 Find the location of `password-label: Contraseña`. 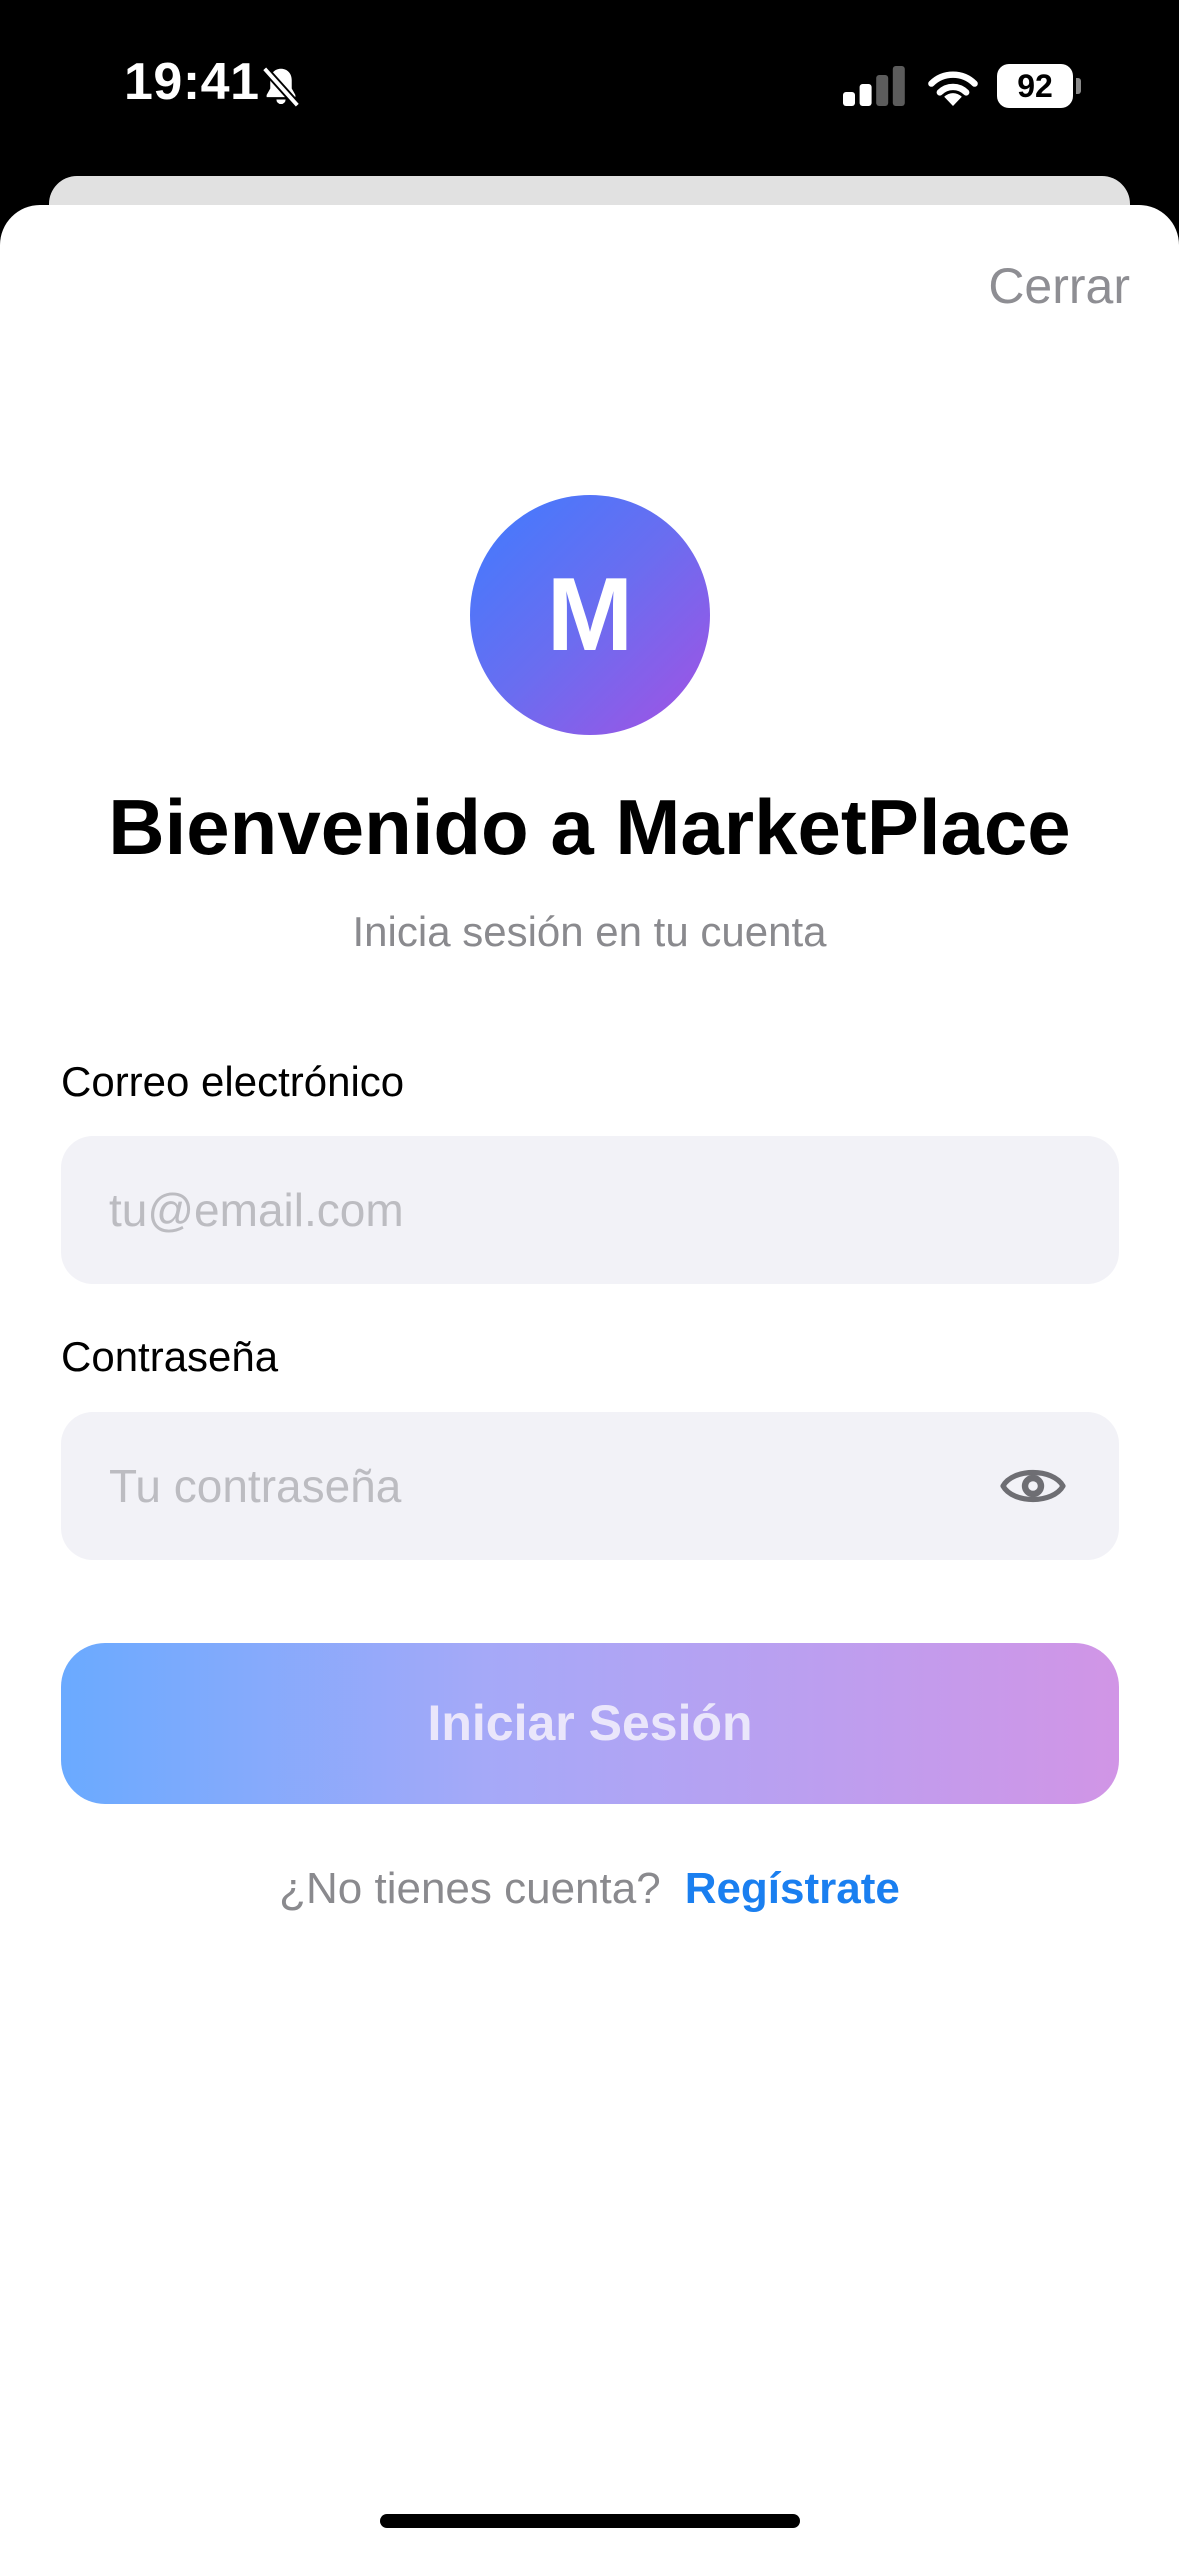

password-label: Contraseña is located at coordinates (170, 1356).